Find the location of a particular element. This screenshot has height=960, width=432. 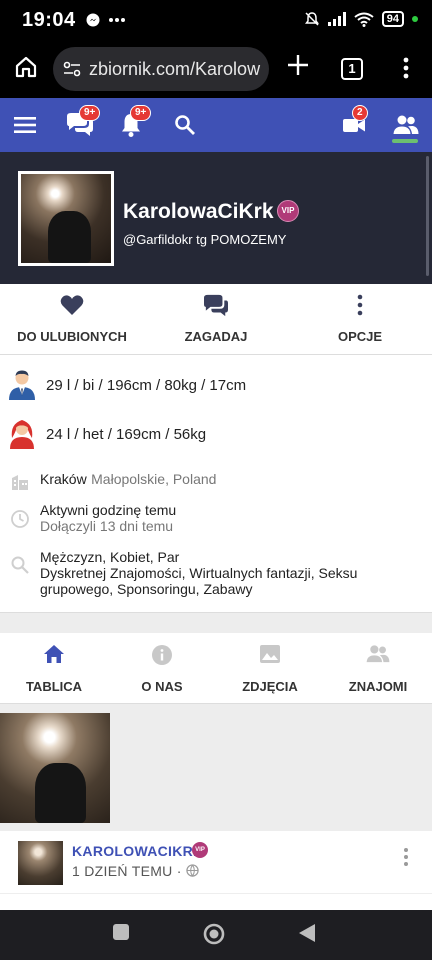

friends-button is located at coordinates (406, 125).